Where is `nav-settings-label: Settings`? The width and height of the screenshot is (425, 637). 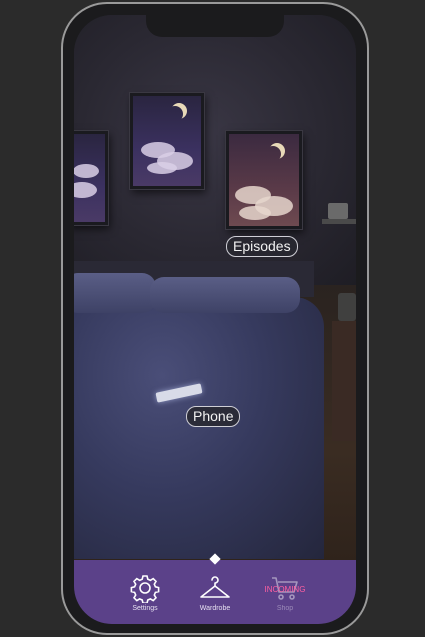 nav-settings-label: Settings is located at coordinates (145, 608).